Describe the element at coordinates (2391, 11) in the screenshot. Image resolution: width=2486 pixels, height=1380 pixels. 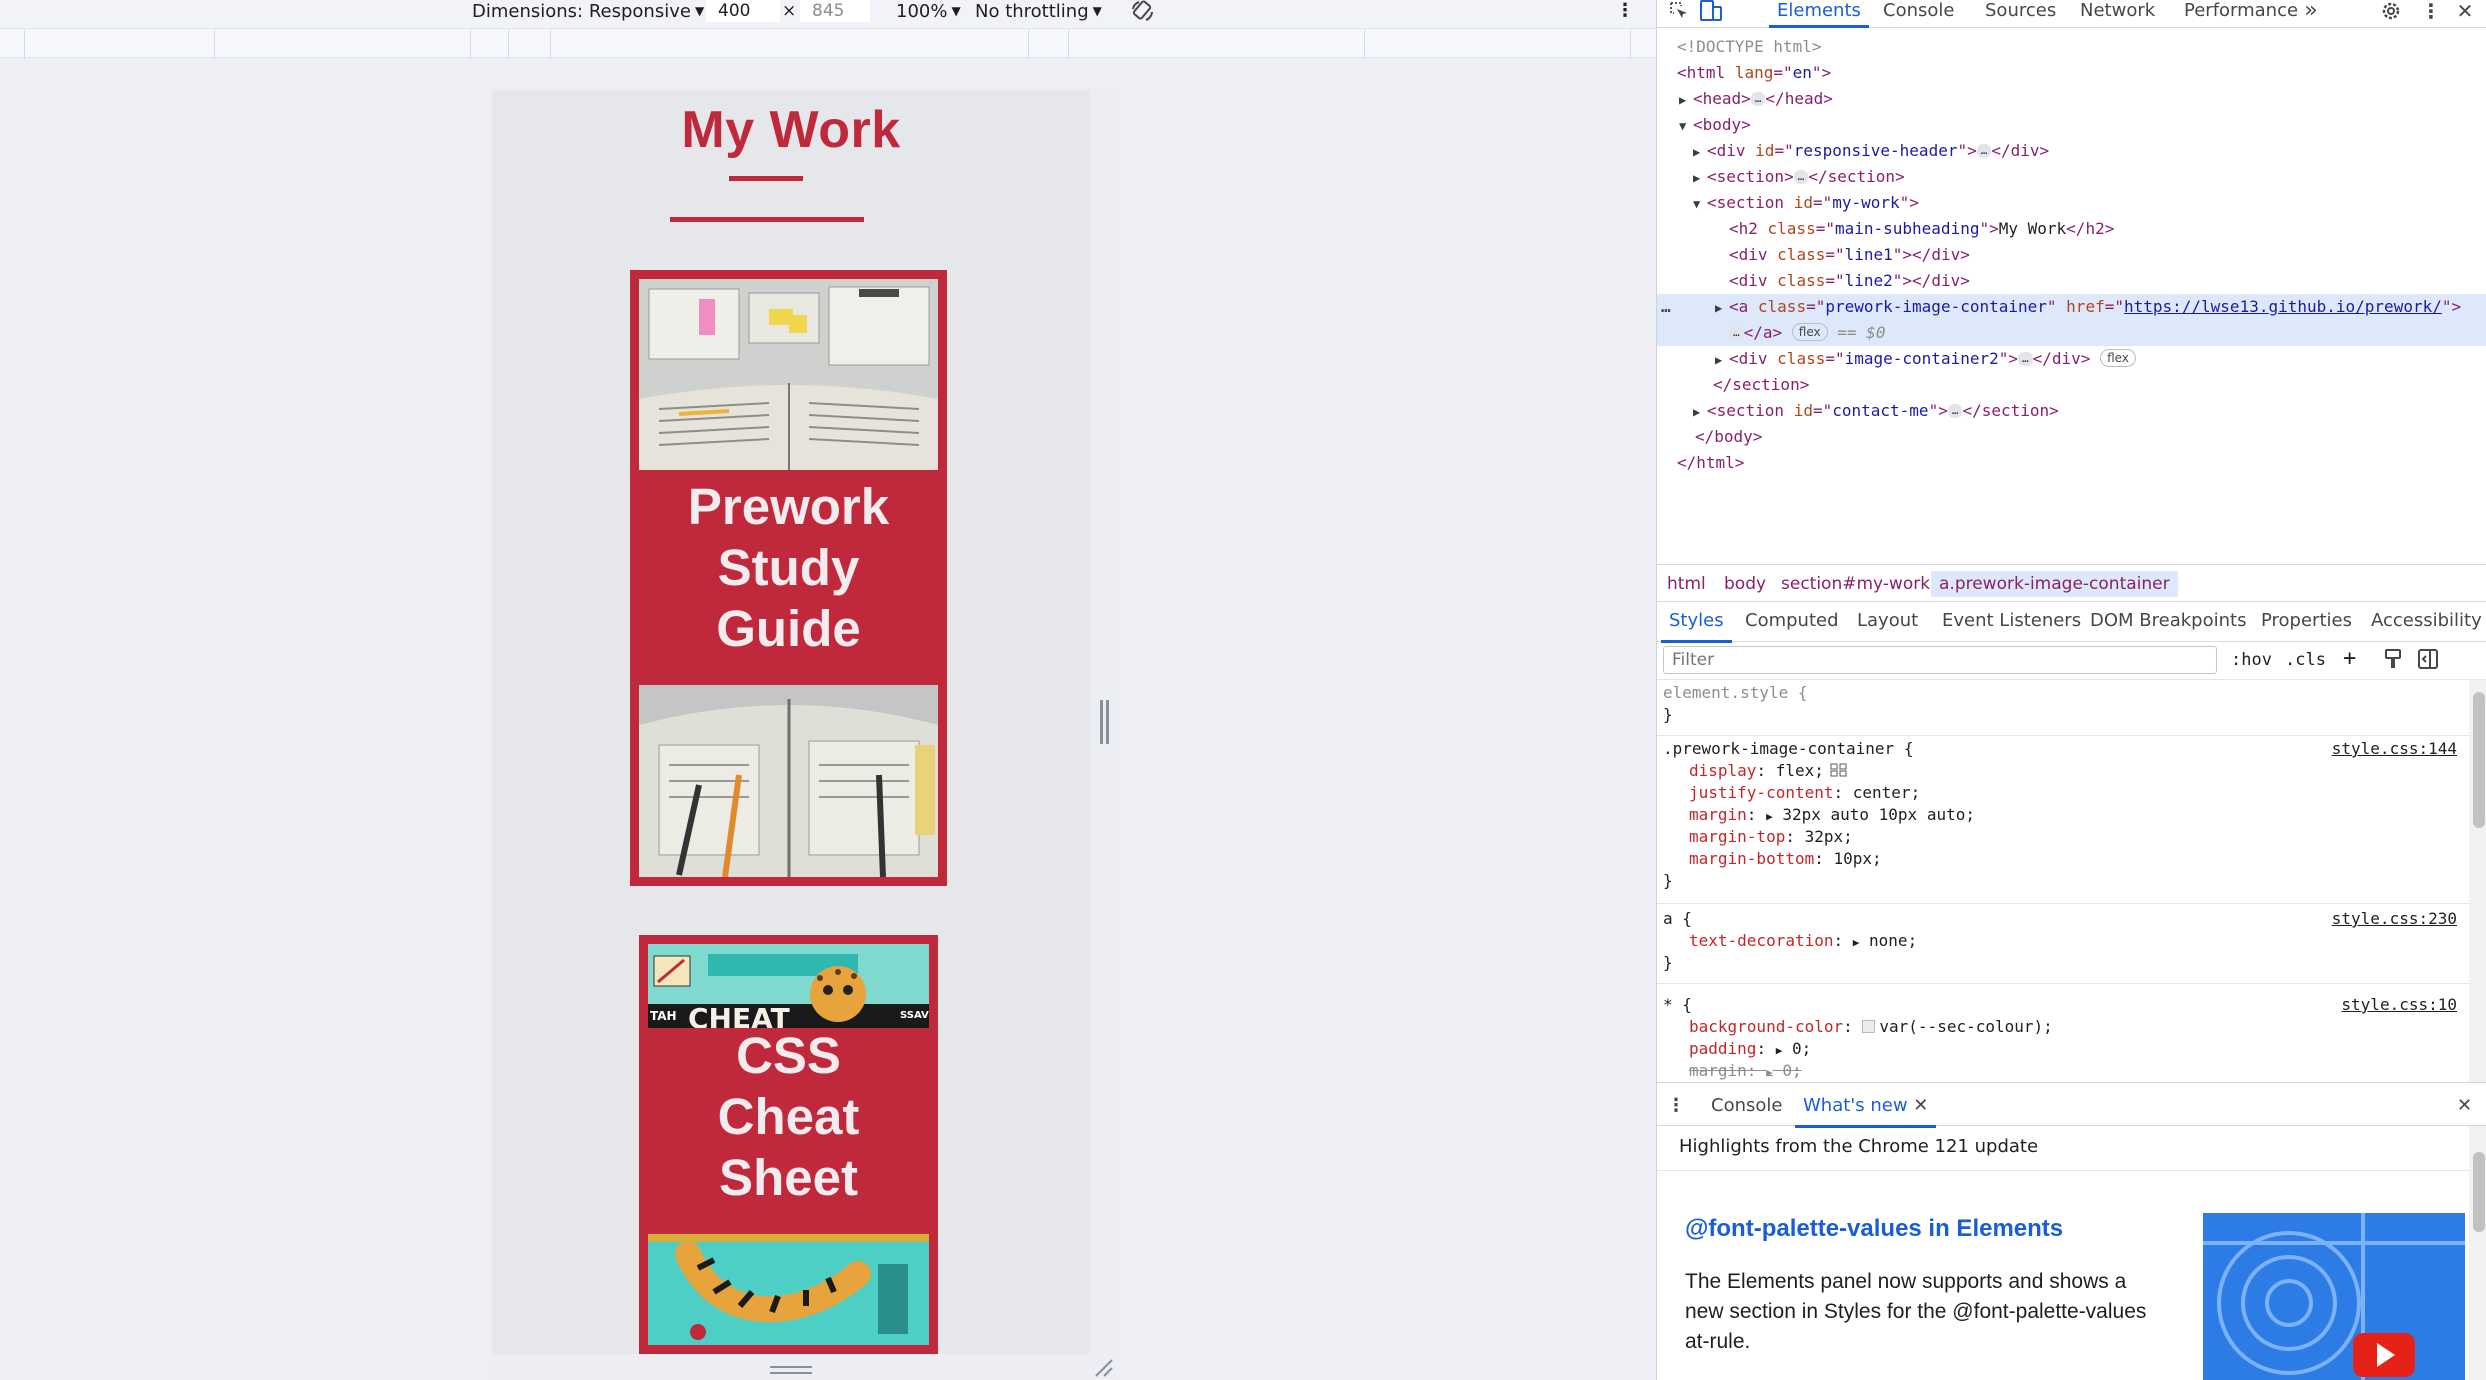
I see `settings-gear-icon` at that location.